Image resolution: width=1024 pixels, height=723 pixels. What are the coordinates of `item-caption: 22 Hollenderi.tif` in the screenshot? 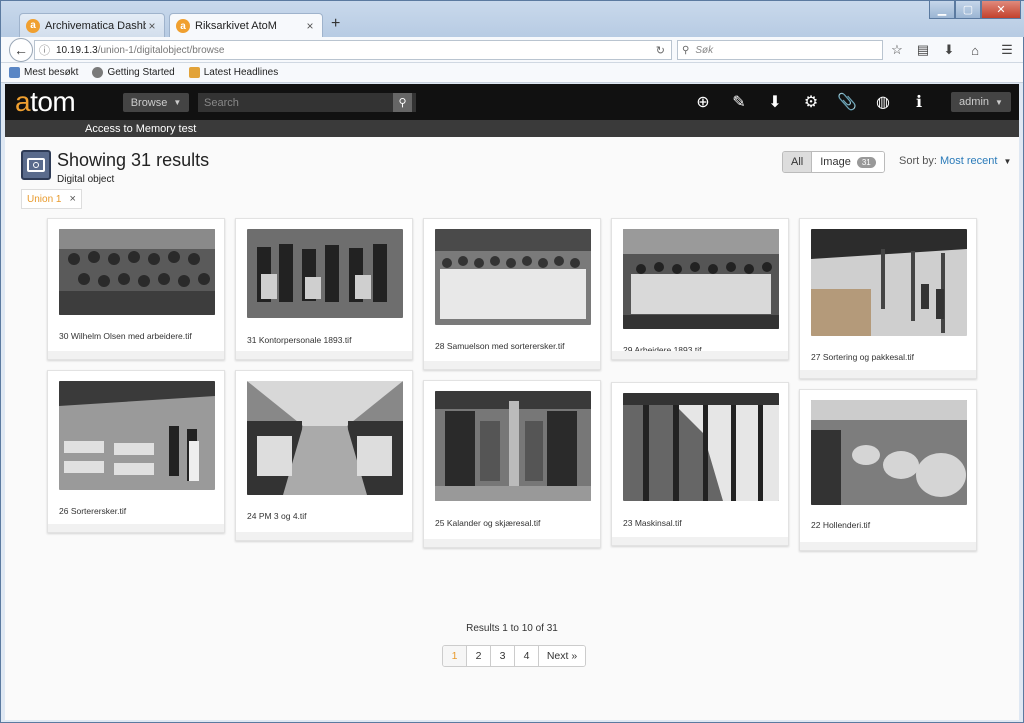 It's located at (840, 525).